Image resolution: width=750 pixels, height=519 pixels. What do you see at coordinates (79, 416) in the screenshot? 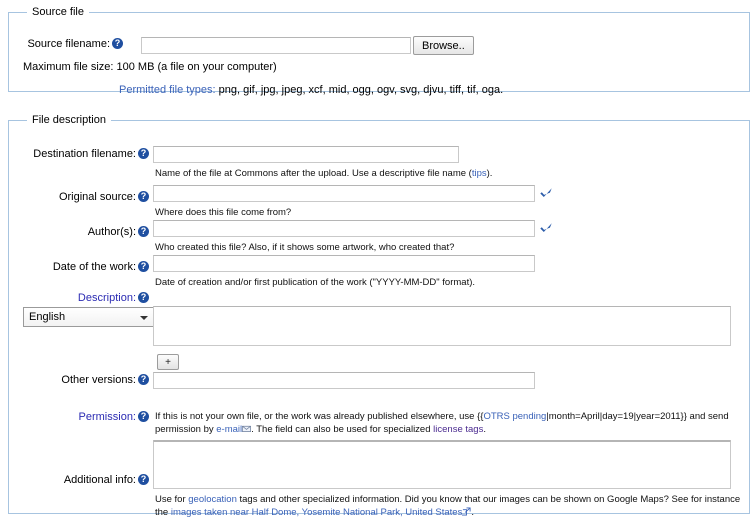
I see `permission-label: Permission:` at bounding box center [79, 416].